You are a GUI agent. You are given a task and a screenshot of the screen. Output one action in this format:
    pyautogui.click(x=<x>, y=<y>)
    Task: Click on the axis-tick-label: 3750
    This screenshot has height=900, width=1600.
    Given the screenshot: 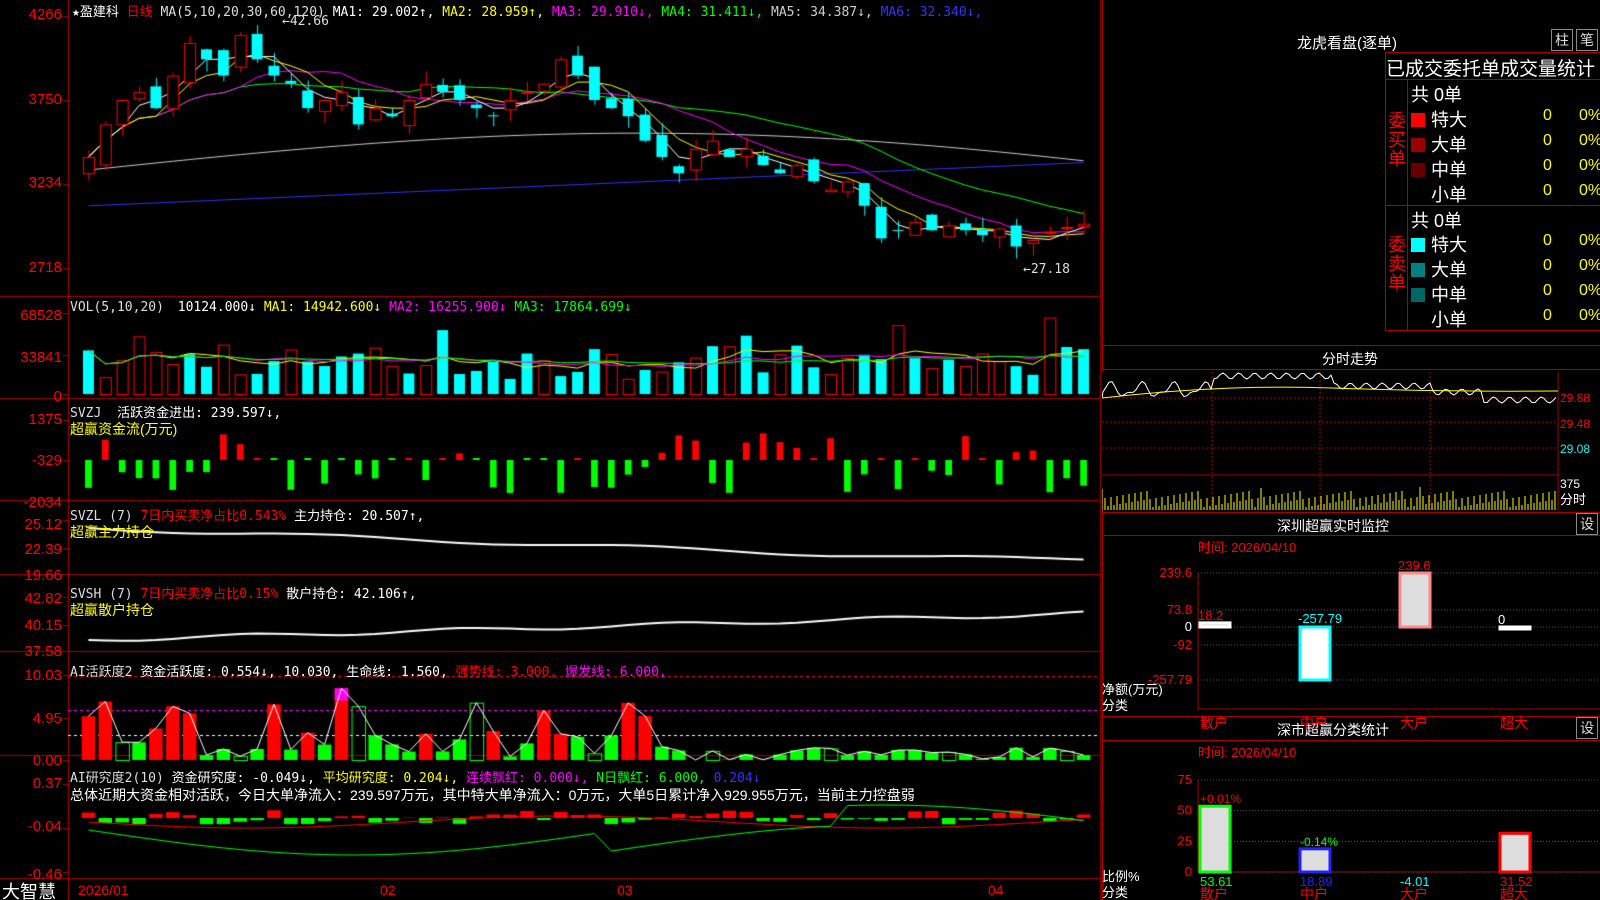 What is the action you would take?
    pyautogui.click(x=45, y=99)
    